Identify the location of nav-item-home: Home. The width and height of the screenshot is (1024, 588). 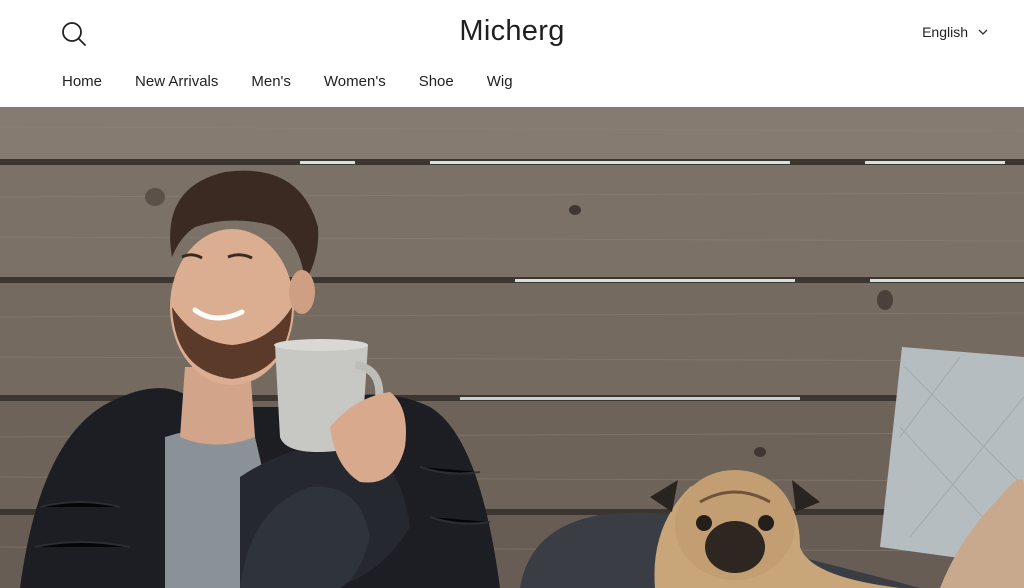
(82, 81).